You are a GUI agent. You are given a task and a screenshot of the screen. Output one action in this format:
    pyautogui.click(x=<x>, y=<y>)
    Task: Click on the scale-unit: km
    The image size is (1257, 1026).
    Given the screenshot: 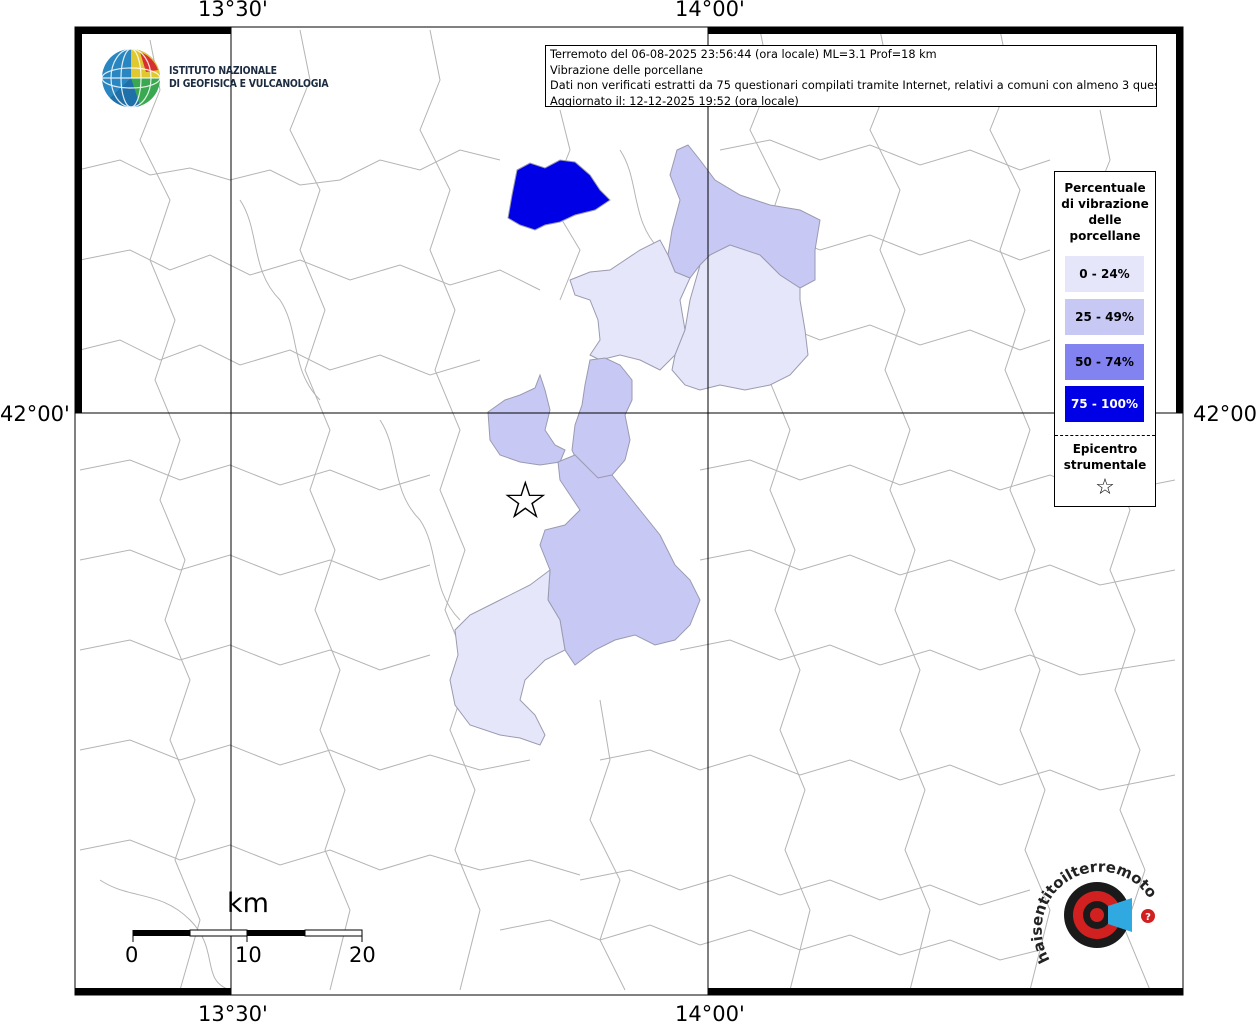 What is the action you would take?
    pyautogui.click(x=248, y=903)
    